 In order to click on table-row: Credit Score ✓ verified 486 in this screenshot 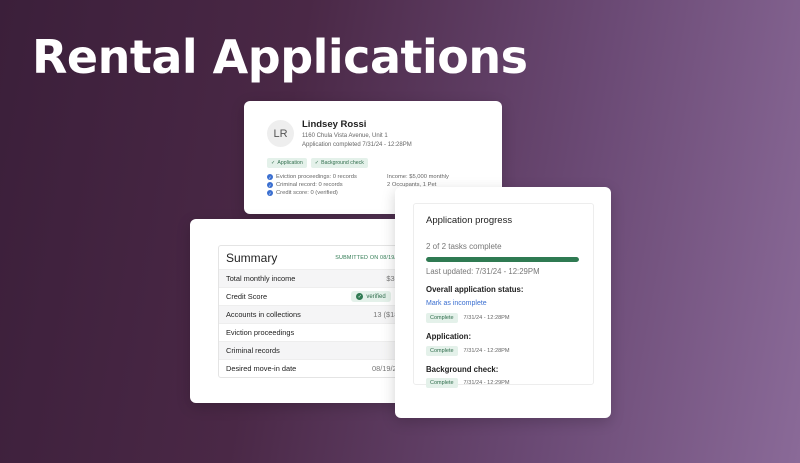, I will do `click(318, 296)`.